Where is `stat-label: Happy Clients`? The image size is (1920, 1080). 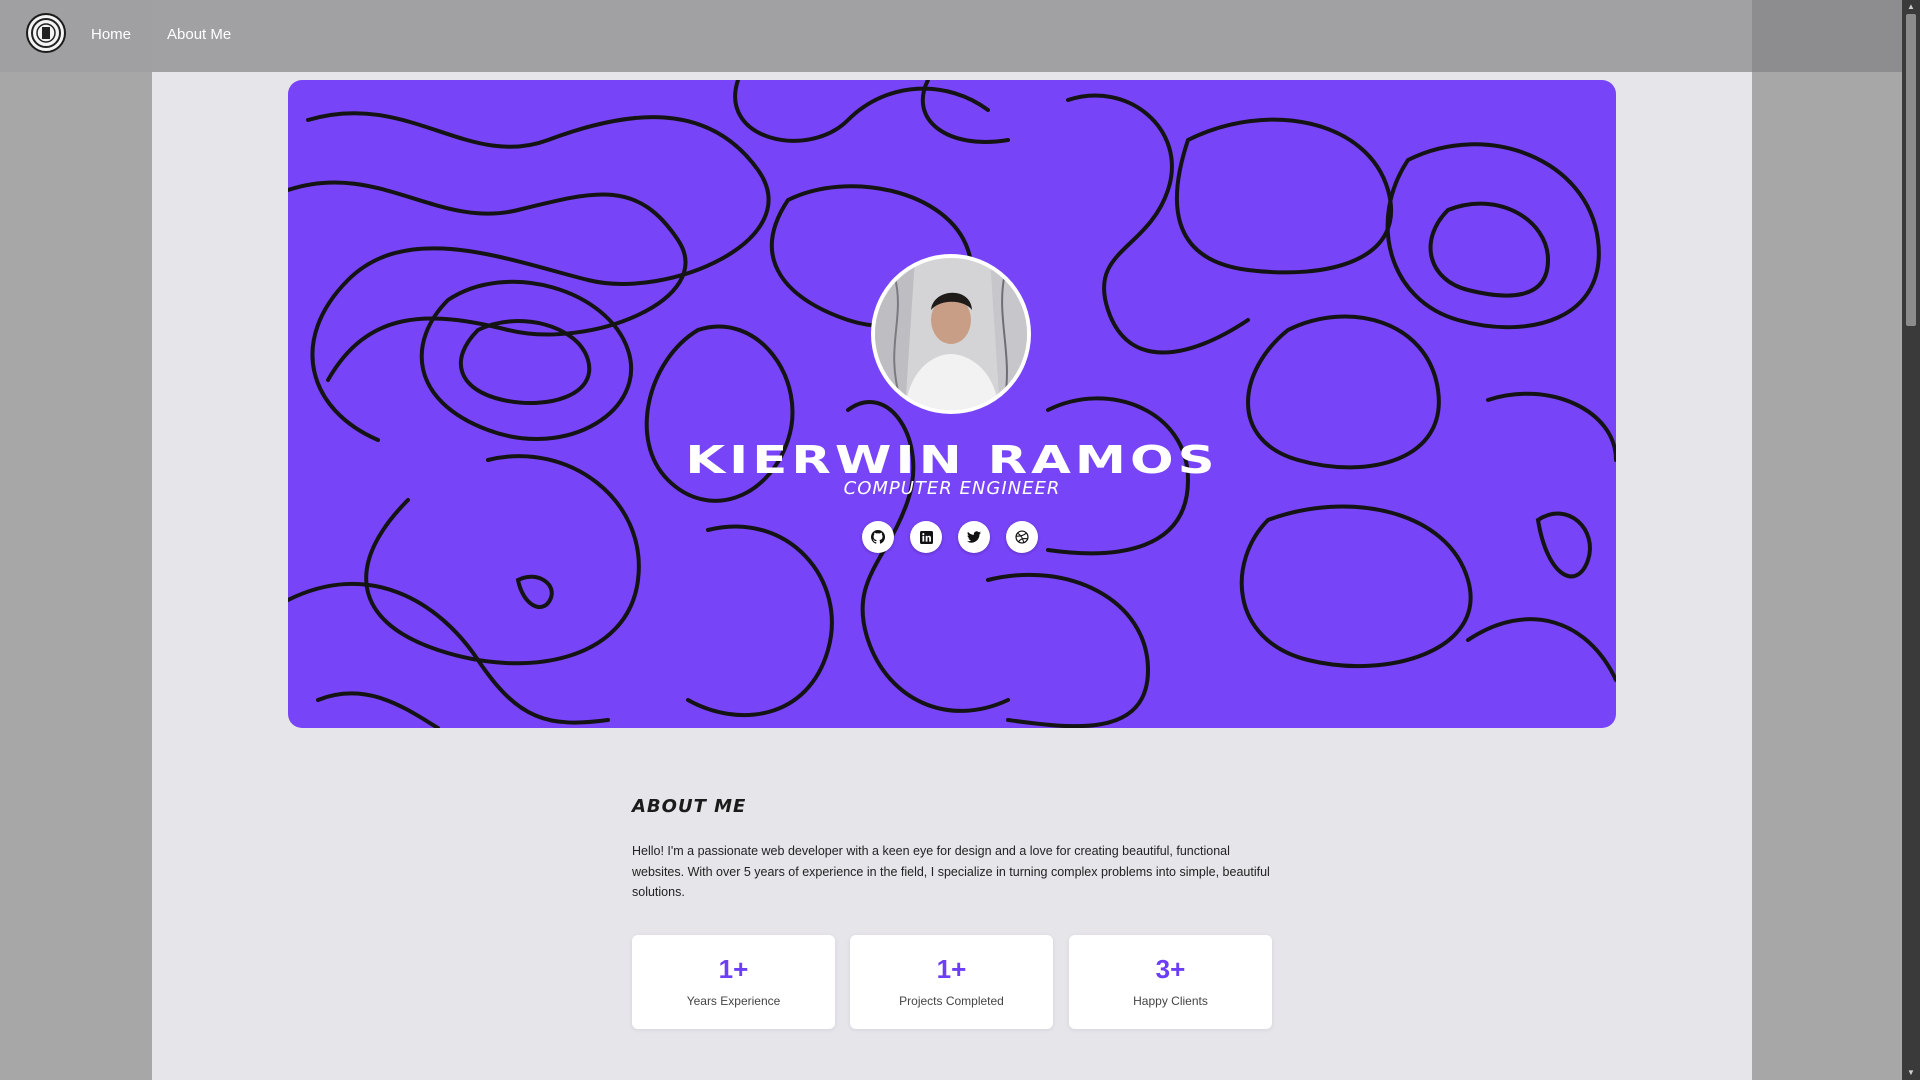 stat-label: Happy Clients is located at coordinates (1170, 1001).